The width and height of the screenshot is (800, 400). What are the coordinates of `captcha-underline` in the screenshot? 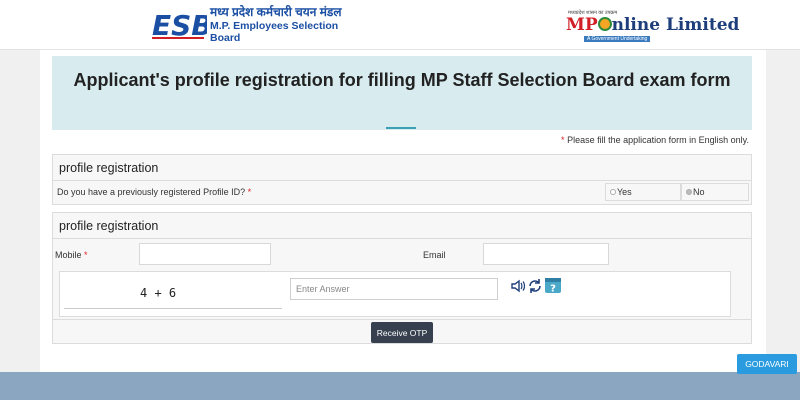 It's located at (173, 308).